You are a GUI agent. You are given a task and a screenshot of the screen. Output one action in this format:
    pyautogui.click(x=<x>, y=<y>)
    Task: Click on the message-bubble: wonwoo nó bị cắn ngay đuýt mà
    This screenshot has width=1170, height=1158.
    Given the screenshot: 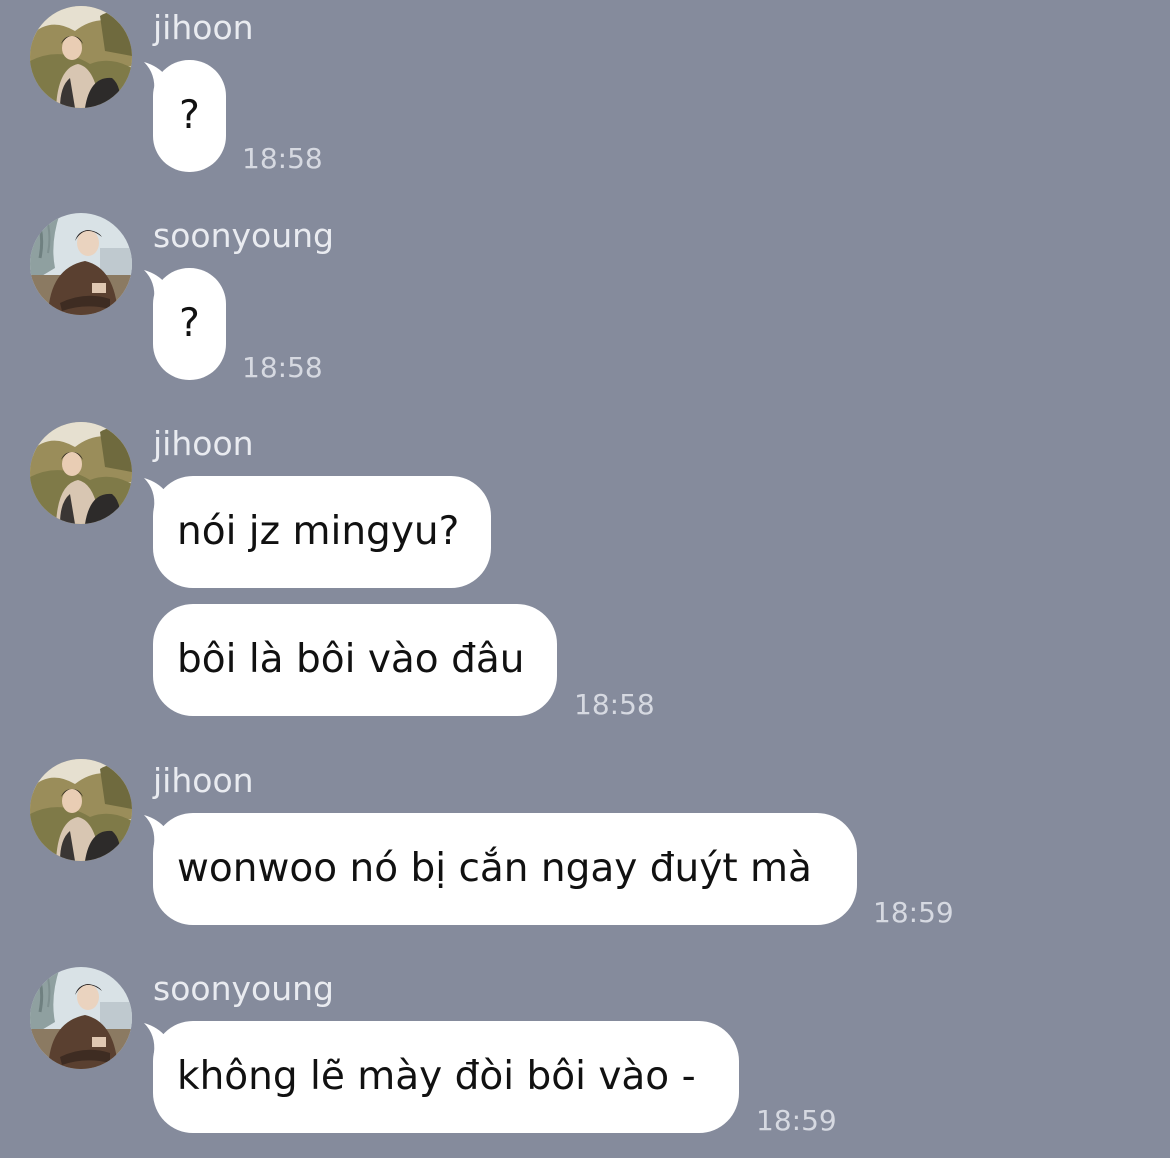 What is the action you would take?
    pyautogui.click(x=505, y=869)
    